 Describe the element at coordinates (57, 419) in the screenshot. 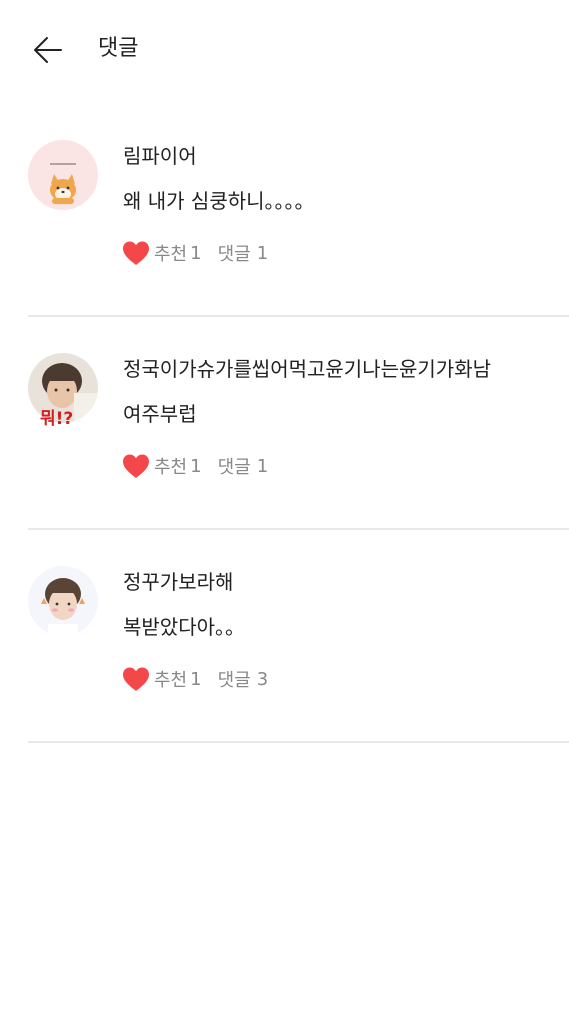

I see `avatar-caption: 뭐!?` at that location.